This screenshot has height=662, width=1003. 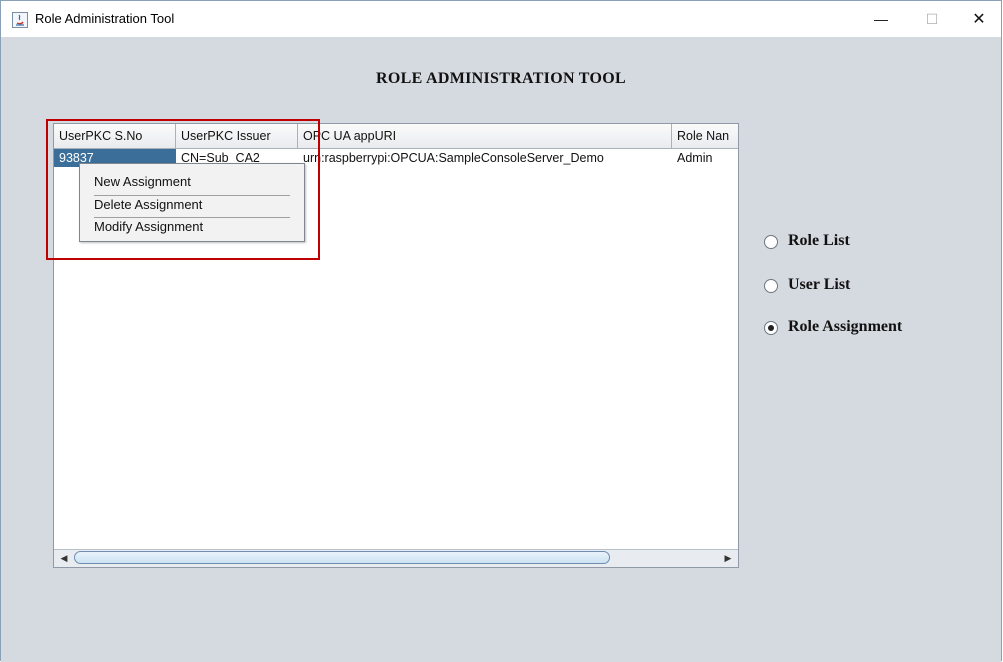 I want to click on scroll-left-arrow-icon: ◀, so click(x=64, y=558).